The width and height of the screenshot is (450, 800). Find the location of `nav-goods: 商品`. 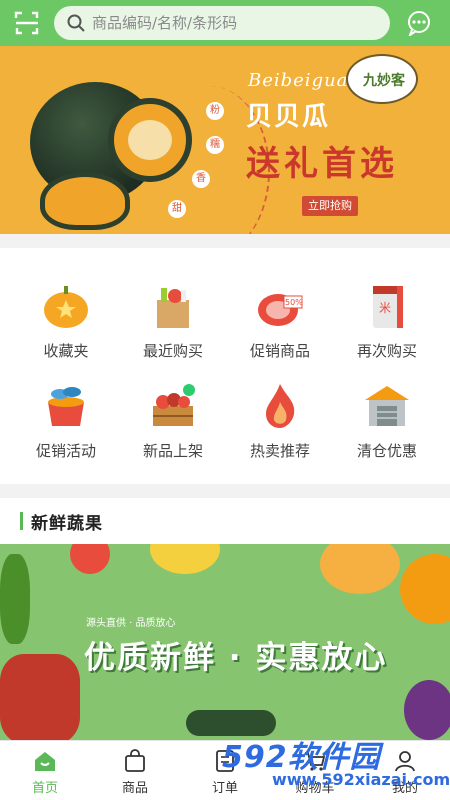

nav-goods: 商品 is located at coordinates (135, 770).